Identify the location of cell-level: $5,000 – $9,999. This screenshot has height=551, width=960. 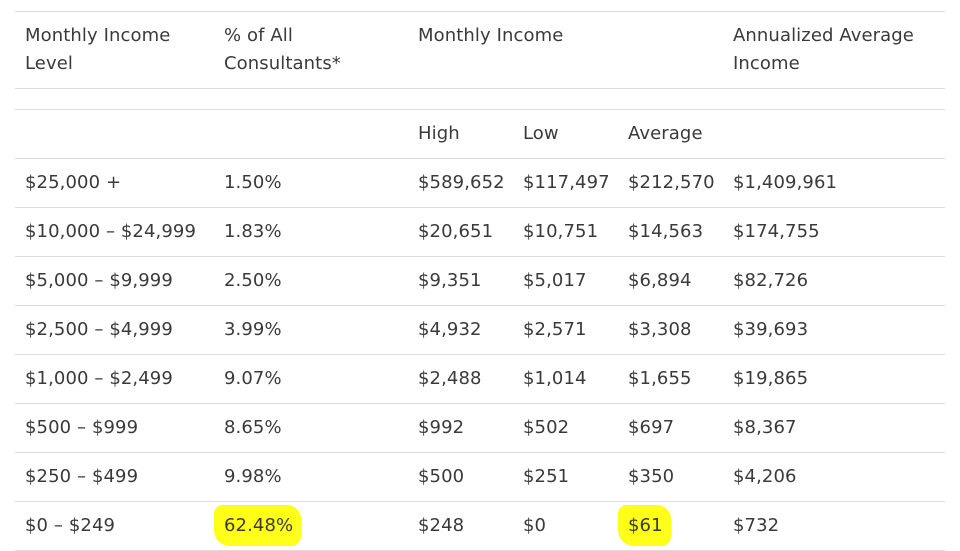
(99, 280).